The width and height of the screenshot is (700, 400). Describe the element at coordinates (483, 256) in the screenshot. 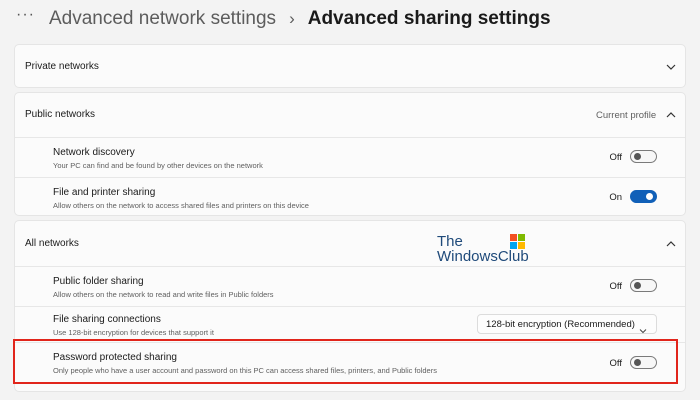

I see `watermark-line2: WindowsClub` at that location.